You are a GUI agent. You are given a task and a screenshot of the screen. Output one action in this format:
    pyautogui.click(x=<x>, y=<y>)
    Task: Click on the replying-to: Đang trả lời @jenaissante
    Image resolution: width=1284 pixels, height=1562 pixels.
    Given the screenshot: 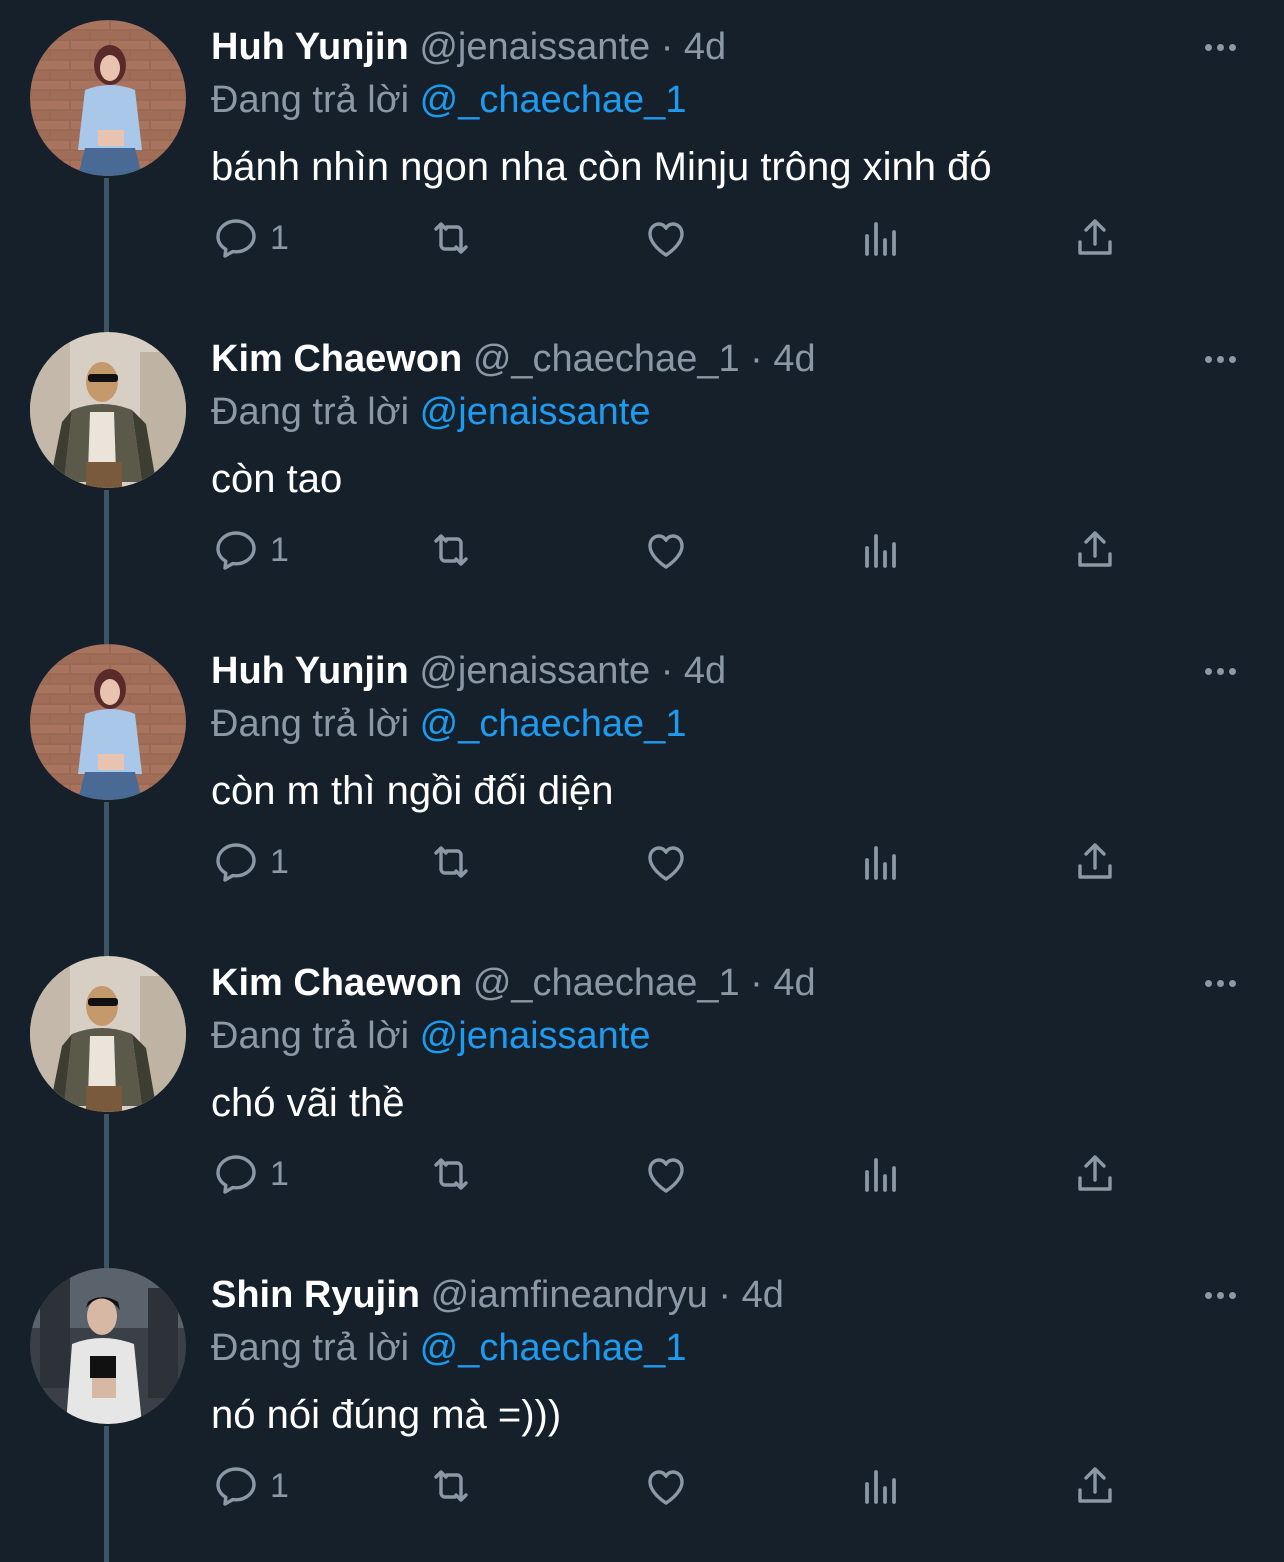 What is the action you would take?
    pyautogui.click(x=431, y=1036)
    